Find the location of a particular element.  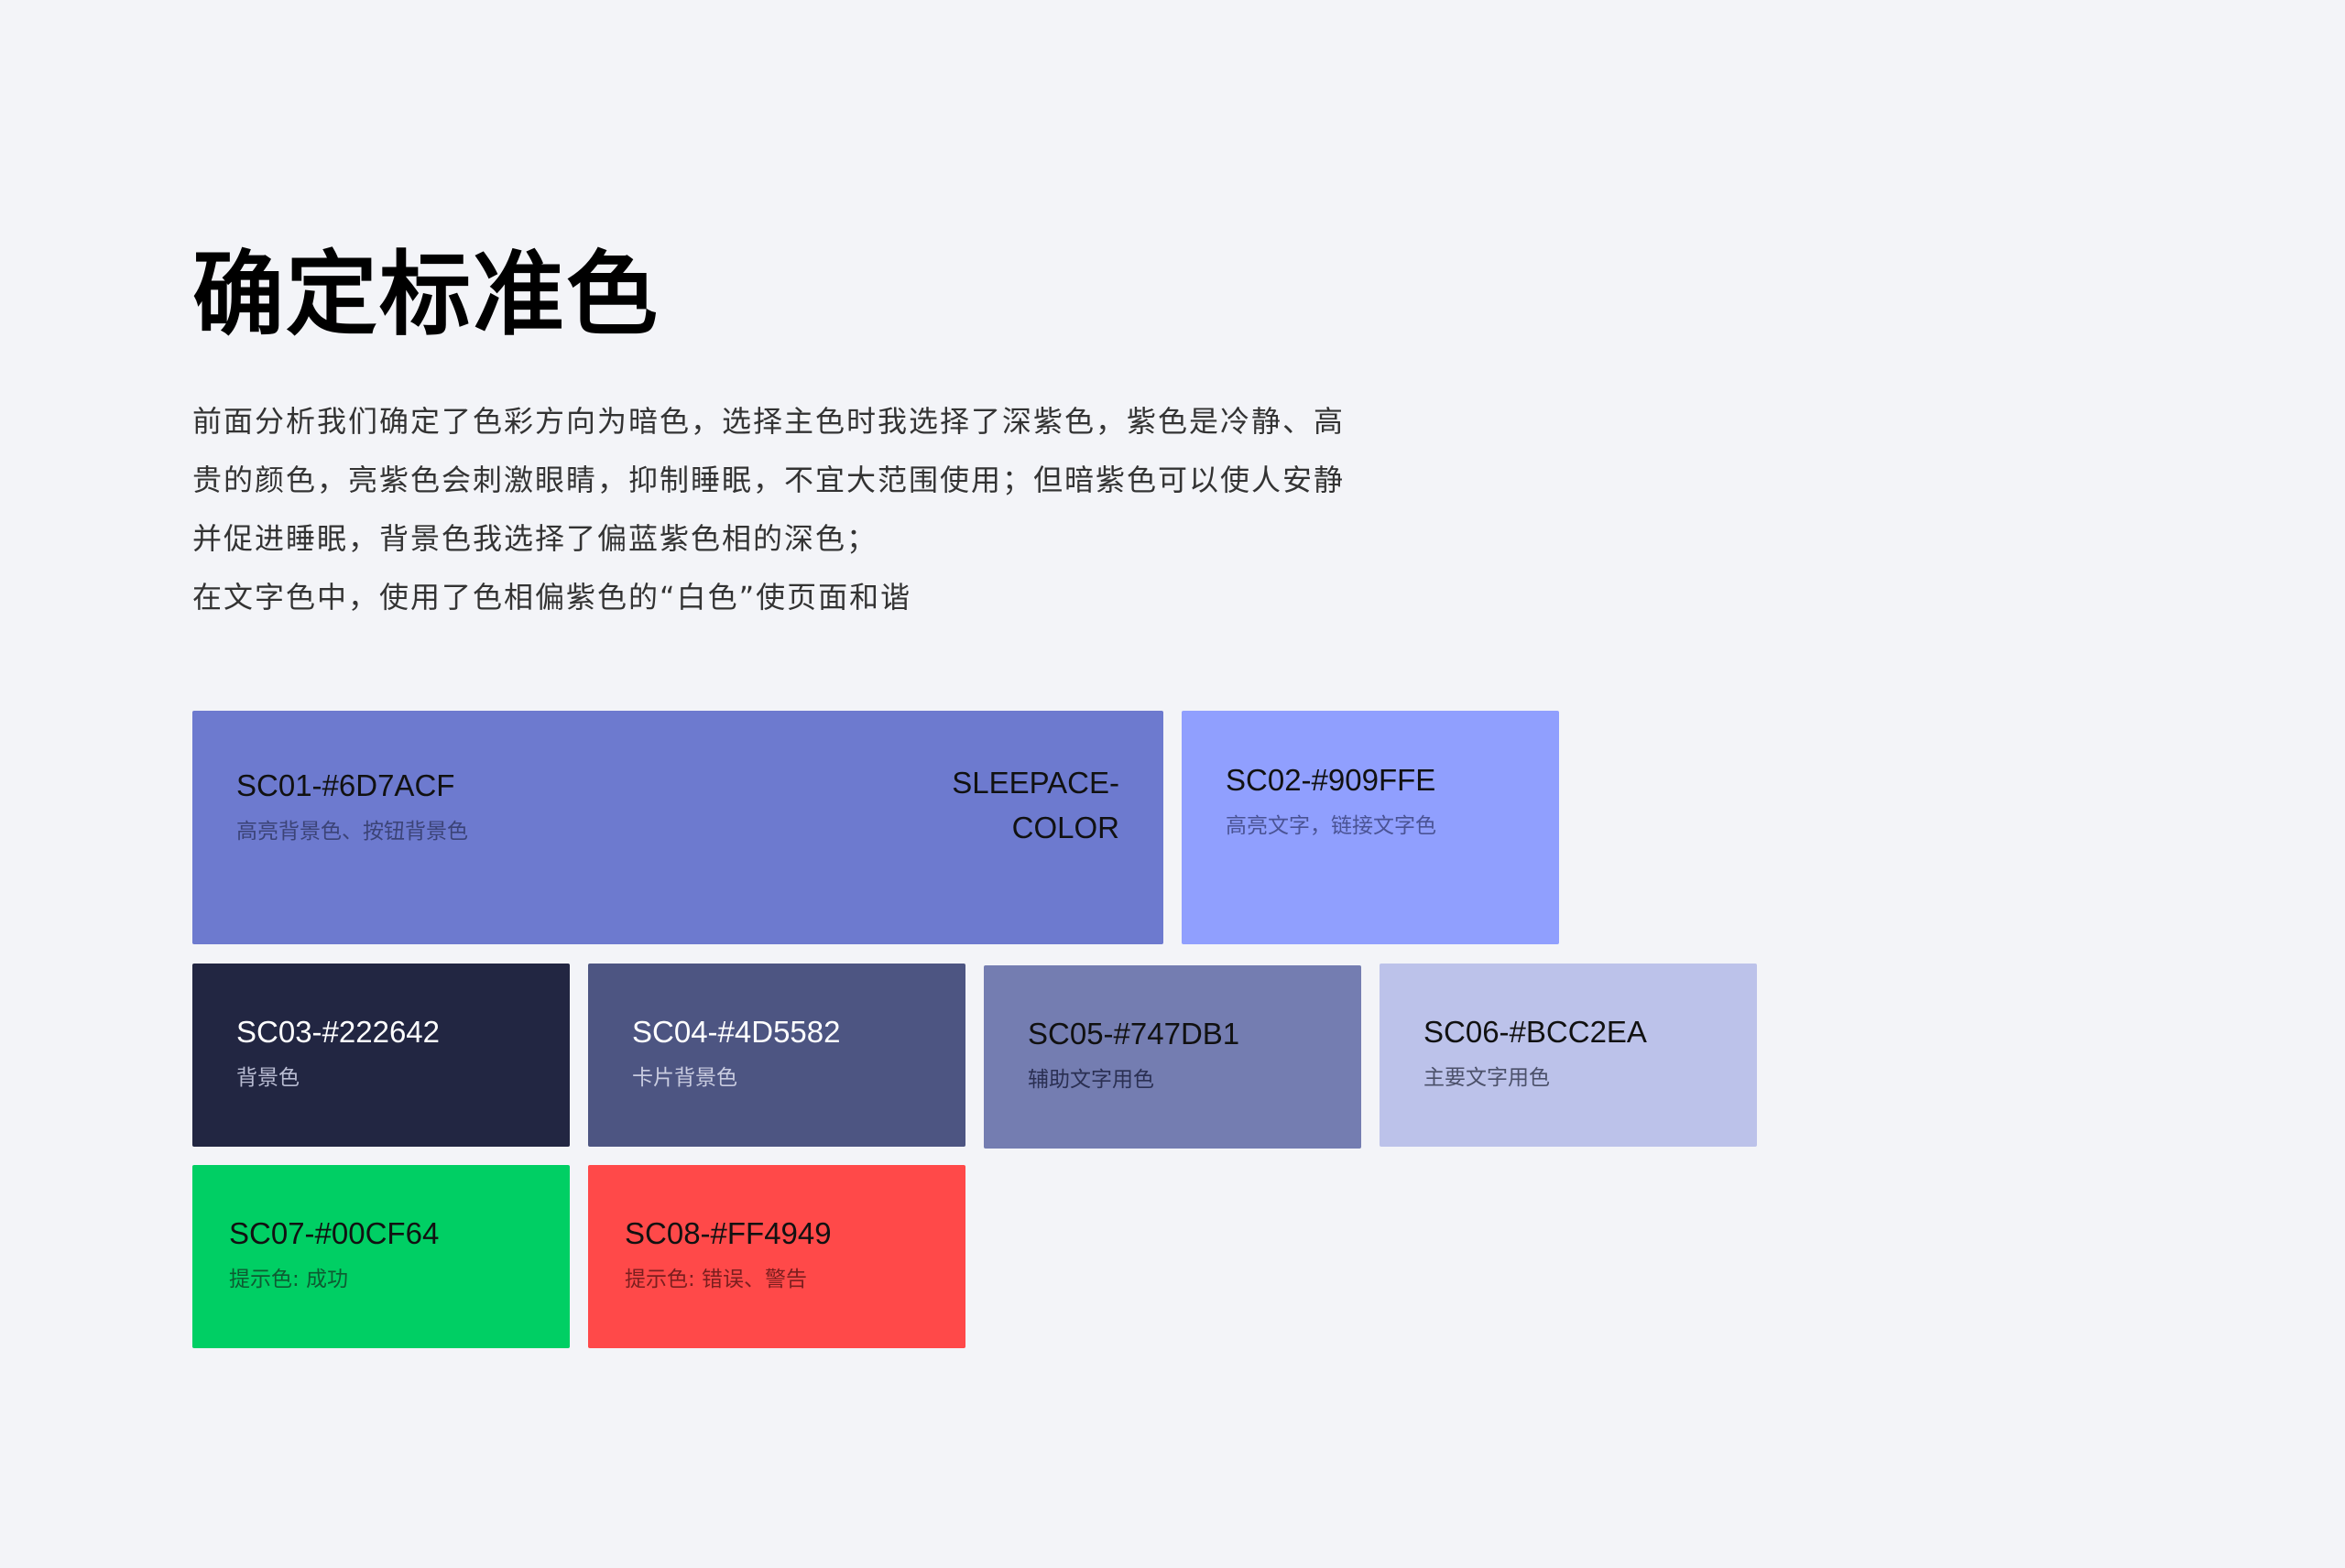

color-swatch-sc02: SC02-#909FFE 高亮文字，链接文字色 is located at coordinates (1370, 827).